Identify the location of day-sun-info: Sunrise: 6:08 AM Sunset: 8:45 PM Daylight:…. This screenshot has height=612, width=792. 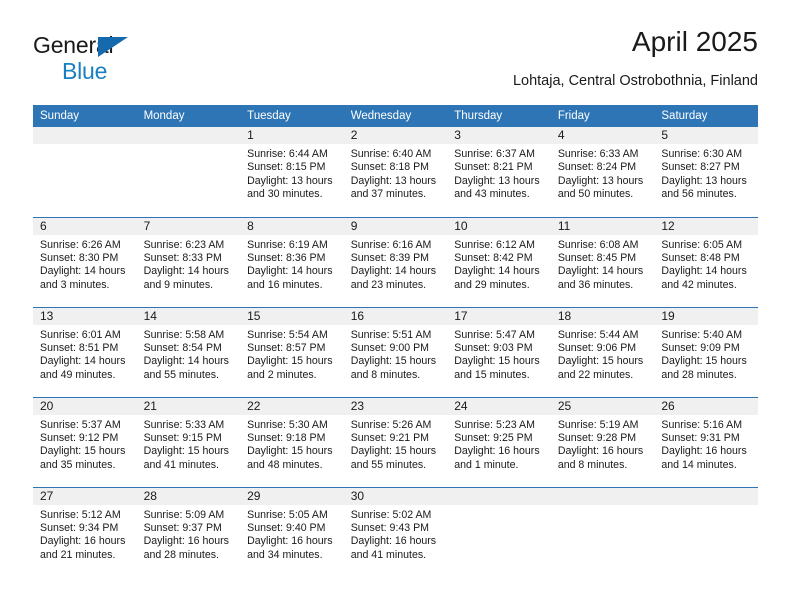
(603, 264).